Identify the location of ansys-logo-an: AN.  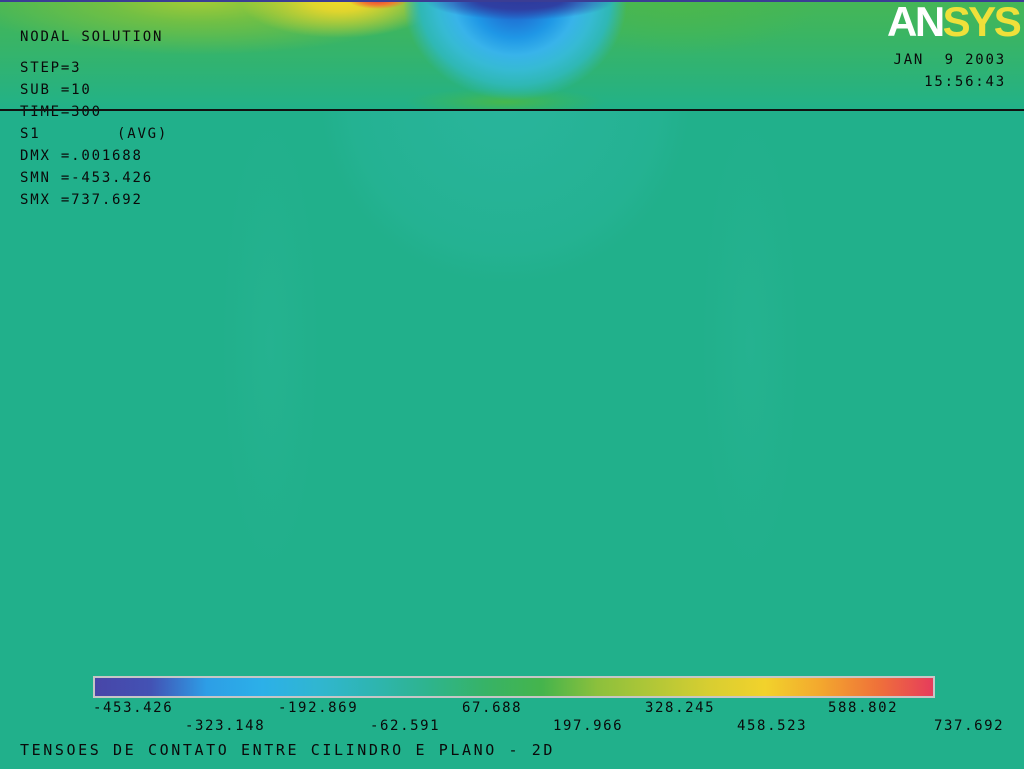
(916, 22).